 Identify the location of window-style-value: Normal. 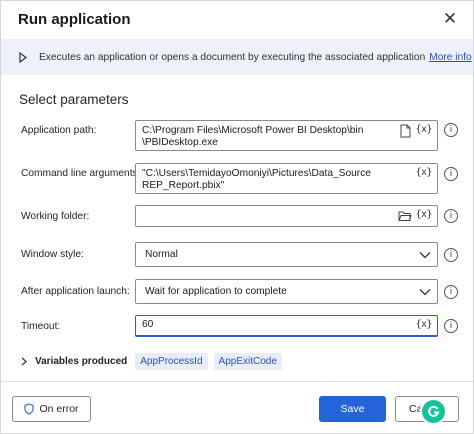
(161, 254).